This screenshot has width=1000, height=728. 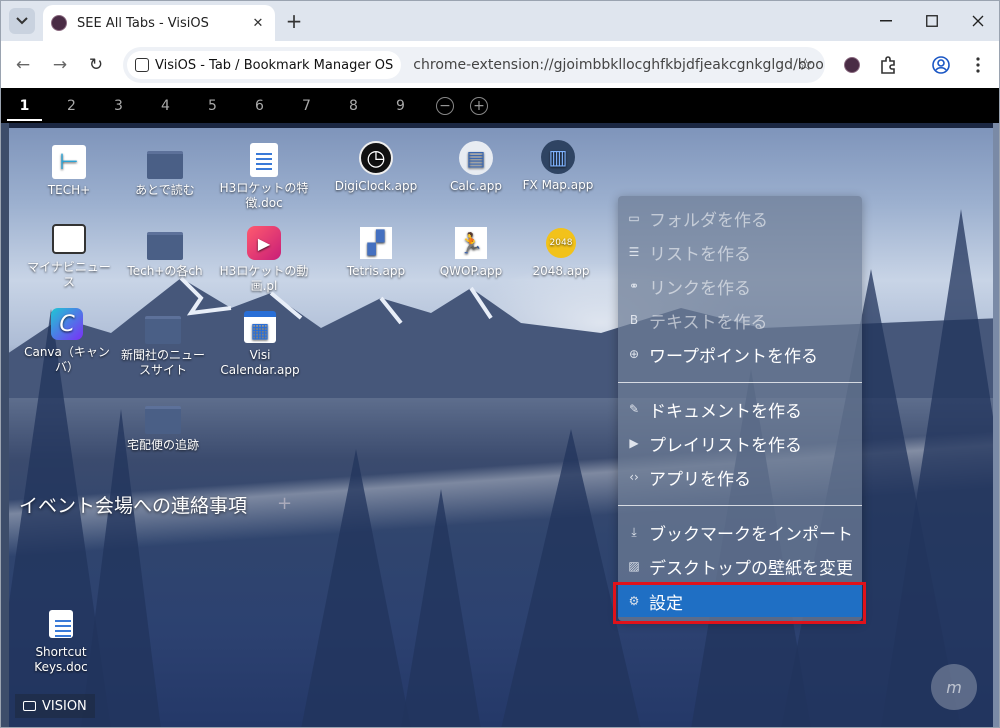 I want to click on new-tab-button: +, so click(x=294, y=21).